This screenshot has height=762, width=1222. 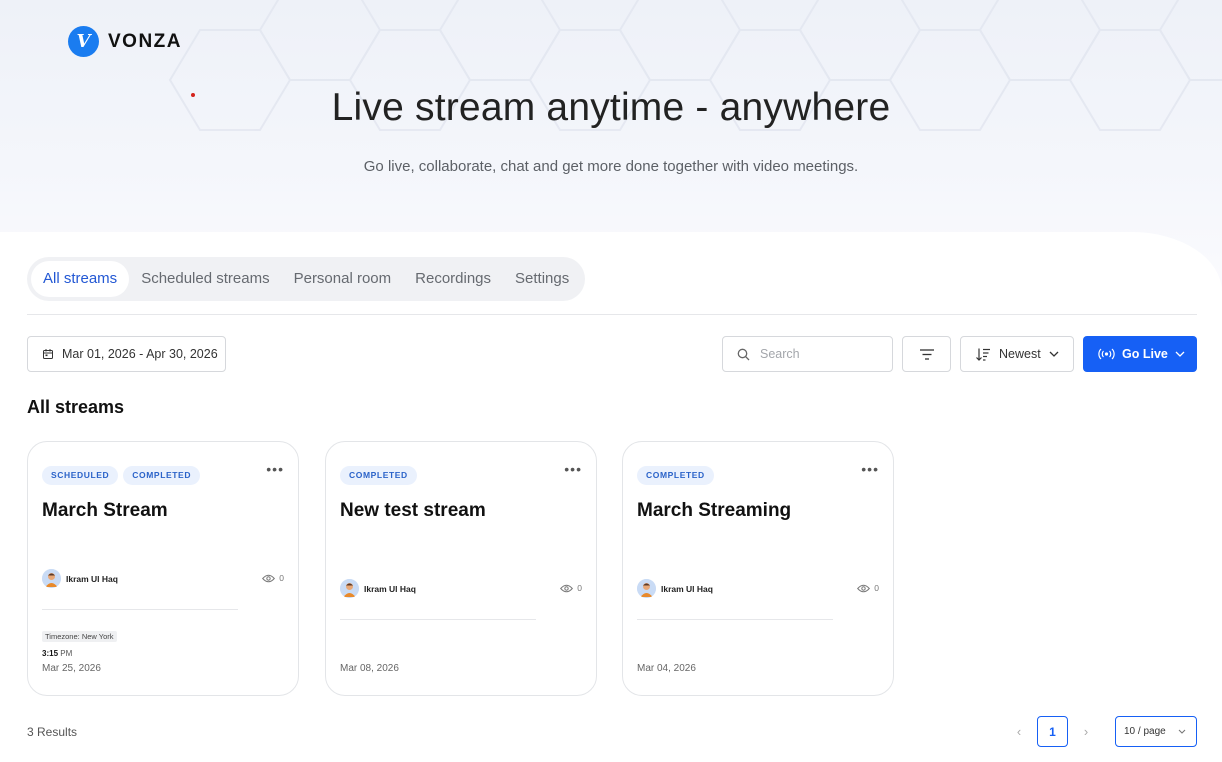 I want to click on previous-page-icon: ‹, so click(x=1019, y=731).